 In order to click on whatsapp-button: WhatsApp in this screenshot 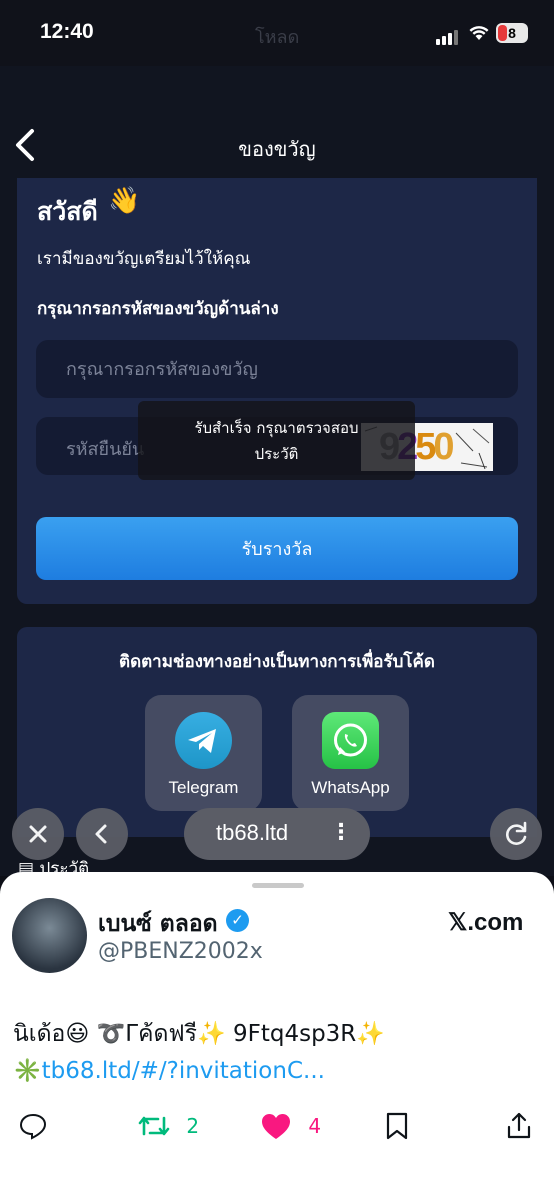, I will do `click(350, 753)`.